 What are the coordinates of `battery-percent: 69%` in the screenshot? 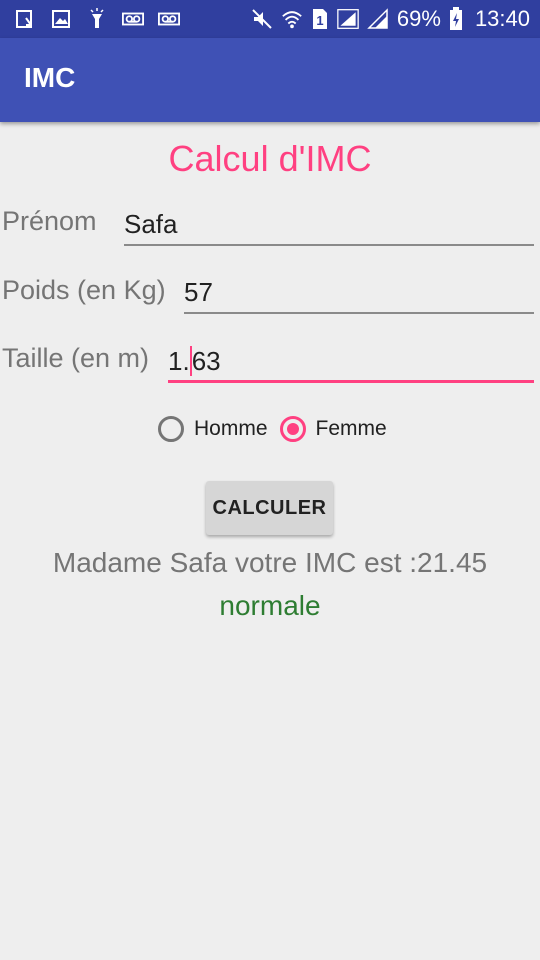 It's located at (418, 18).